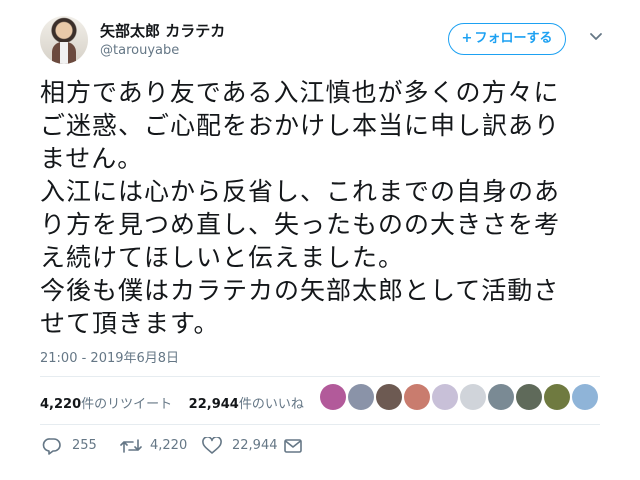 This screenshot has height=480, width=640. I want to click on follow-plus-icon: +, so click(467, 38).